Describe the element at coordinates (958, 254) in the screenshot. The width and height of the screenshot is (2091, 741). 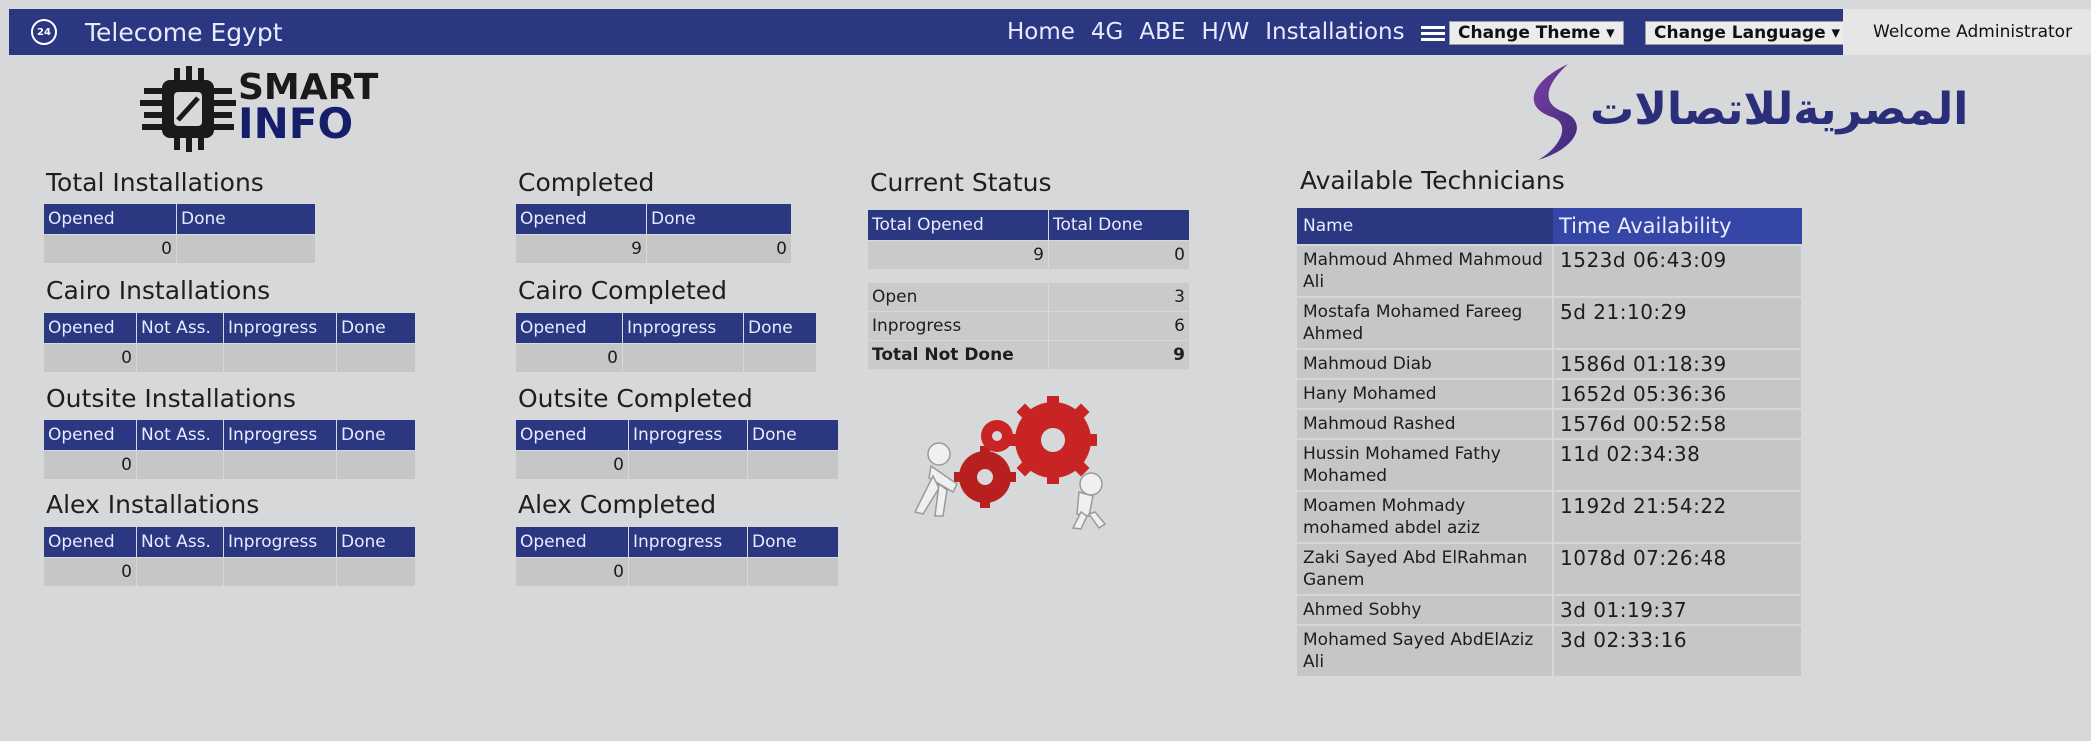
I see `cell-total-opened: 9` at that location.